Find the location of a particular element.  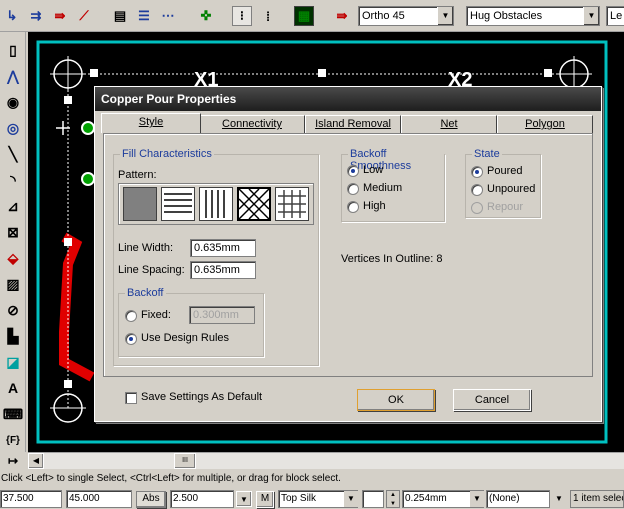

group-title: Fill Characteristics is located at coordinates (167, 154).